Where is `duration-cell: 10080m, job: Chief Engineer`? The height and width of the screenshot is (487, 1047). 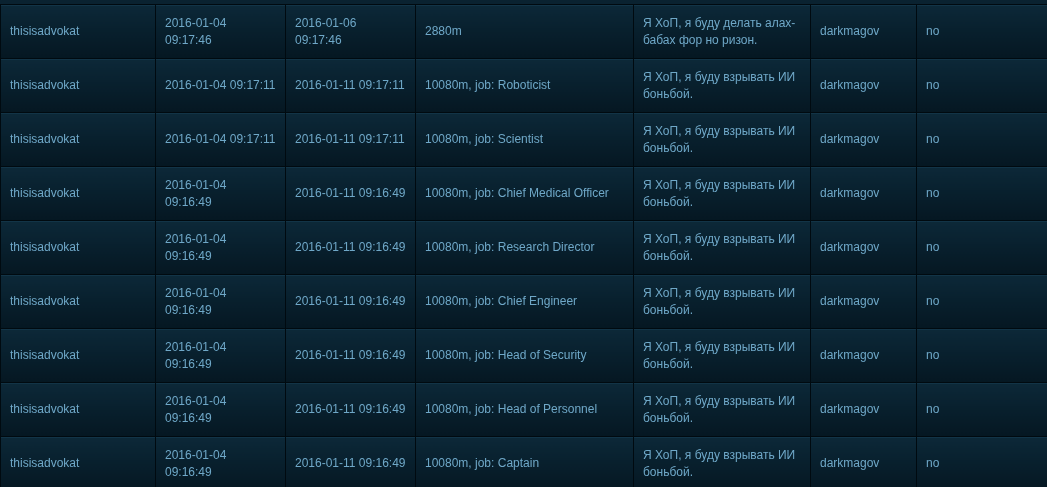 duration-cell: 10080m, job: Chief Engineer is located at coordinates (524, 301).